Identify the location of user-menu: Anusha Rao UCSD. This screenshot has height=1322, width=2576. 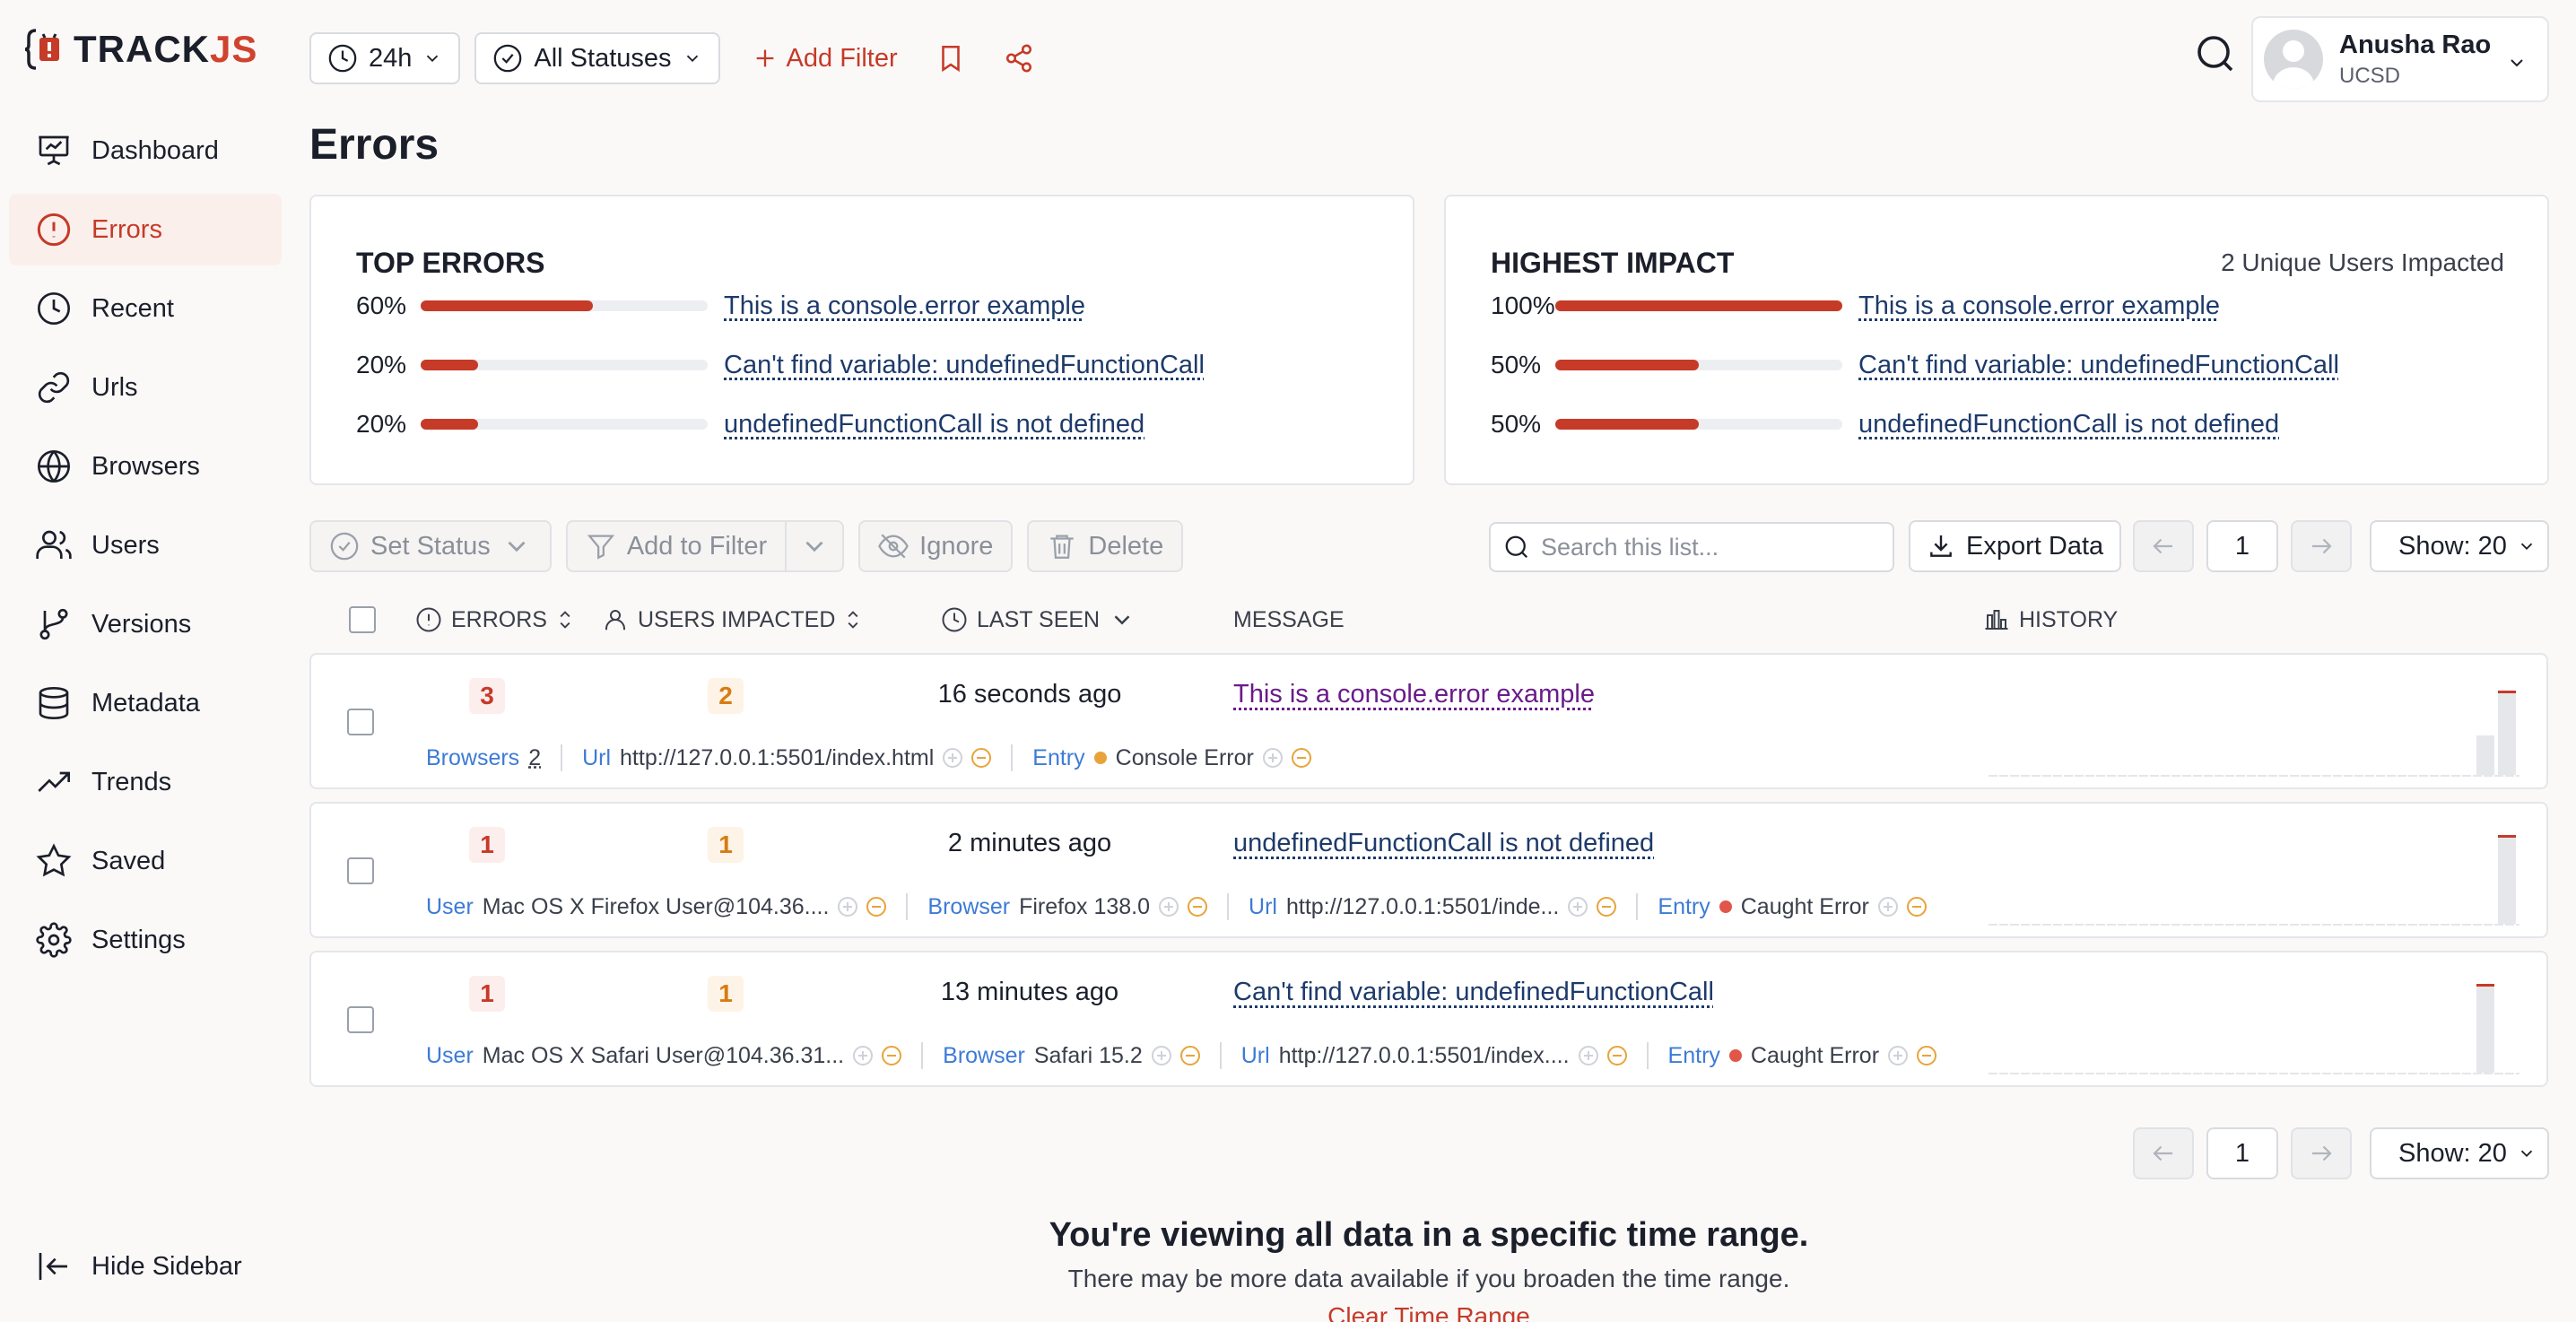
(2400, 59).